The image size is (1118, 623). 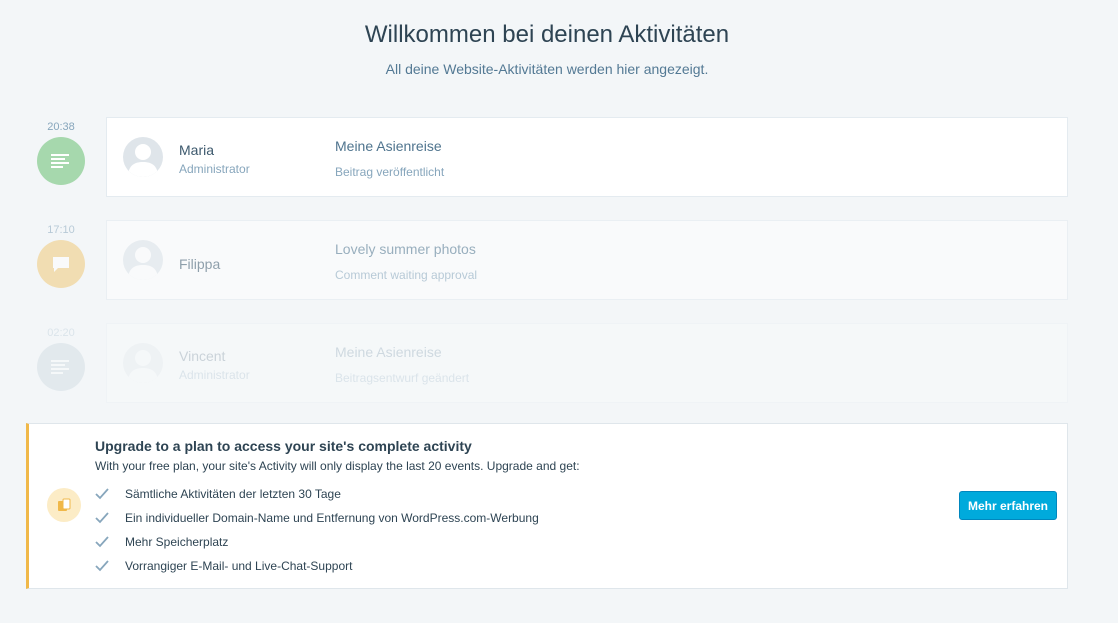 What do you see at coordinates (405, 249) in the screenshot?
I see `event-title: Lovely summer photos` at bounding box center [405, 249].